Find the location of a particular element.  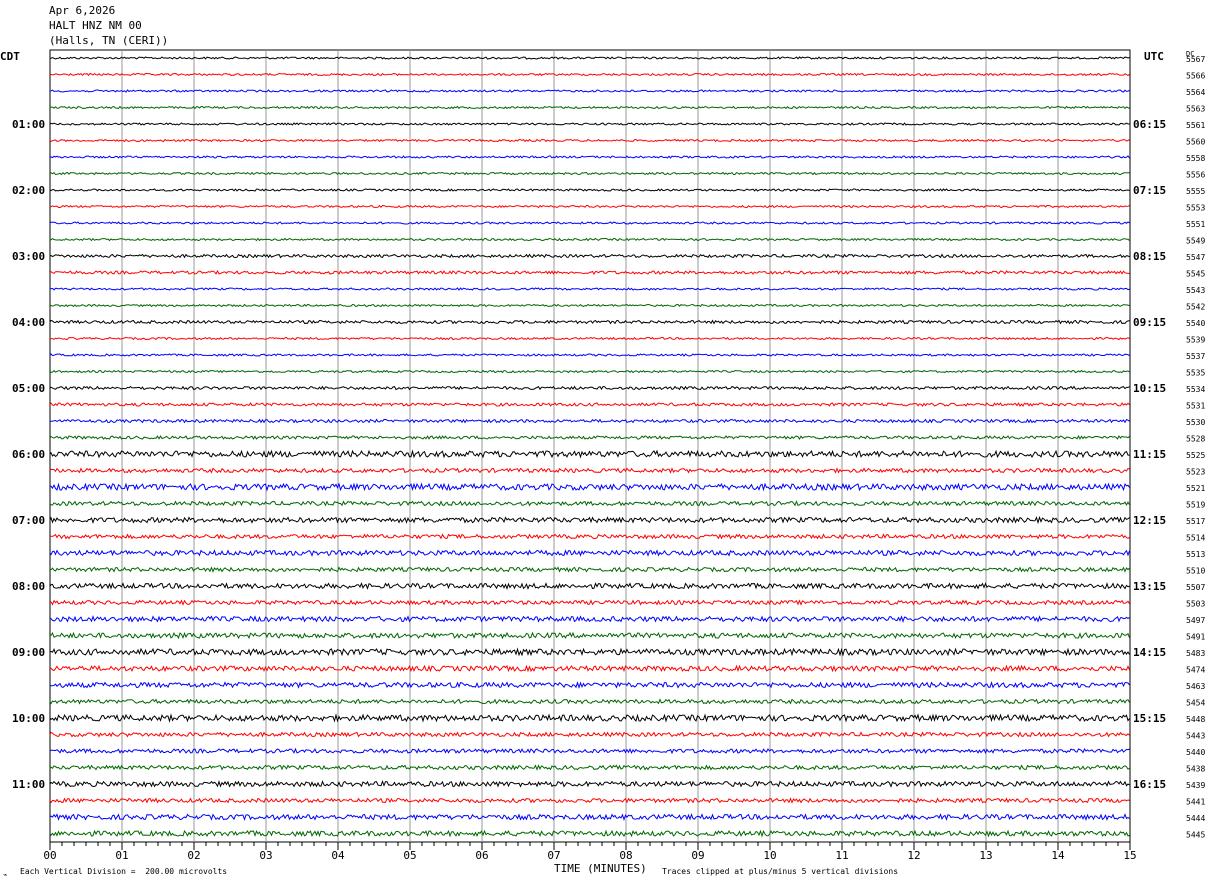

dc-offset-label: 5530 is located at coordinates (1195, 422).